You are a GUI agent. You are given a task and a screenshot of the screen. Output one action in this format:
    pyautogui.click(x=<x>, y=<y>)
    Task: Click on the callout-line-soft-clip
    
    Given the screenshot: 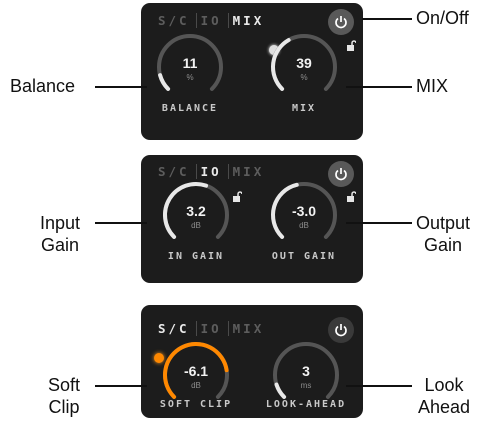 What is the action you would take?
    pyautogui.click(x=121, y=386)
    